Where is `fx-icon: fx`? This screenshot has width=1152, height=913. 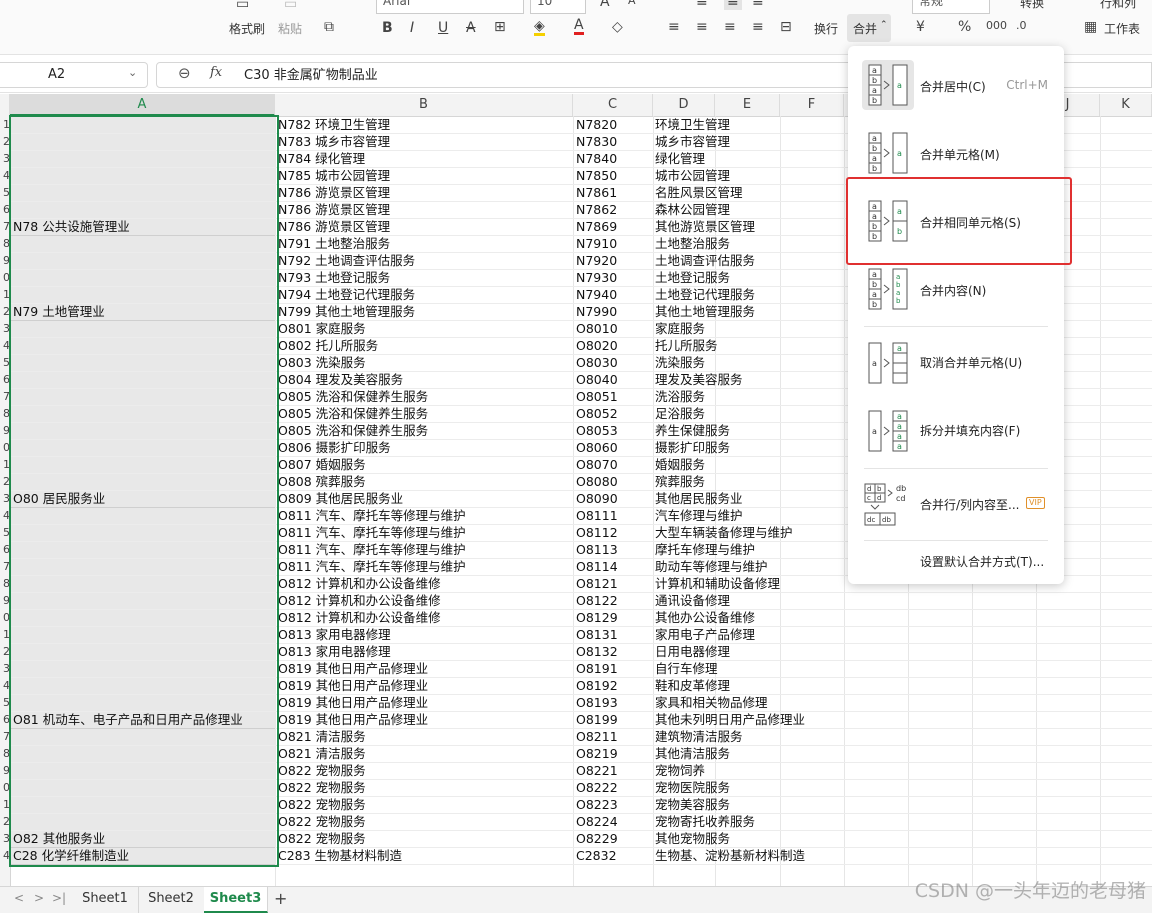 fx-icon: fx is located at coordinates (216, 72).